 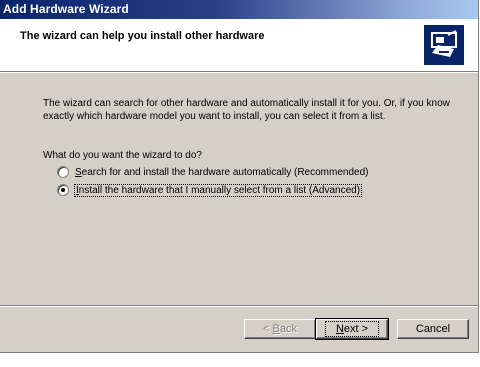 I want to click on hardware-card-icon, so click(x=444, y=45).